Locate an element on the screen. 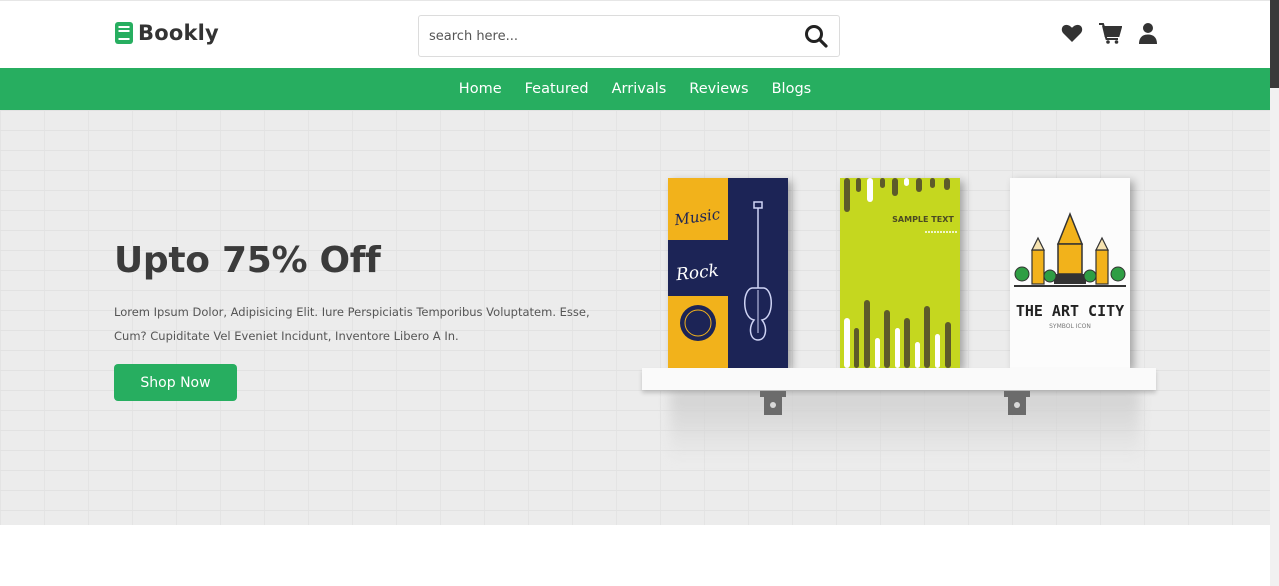 The width and height of the screenshot is (1279, 586). logo: Bookly is located at coordinates (166, 33).